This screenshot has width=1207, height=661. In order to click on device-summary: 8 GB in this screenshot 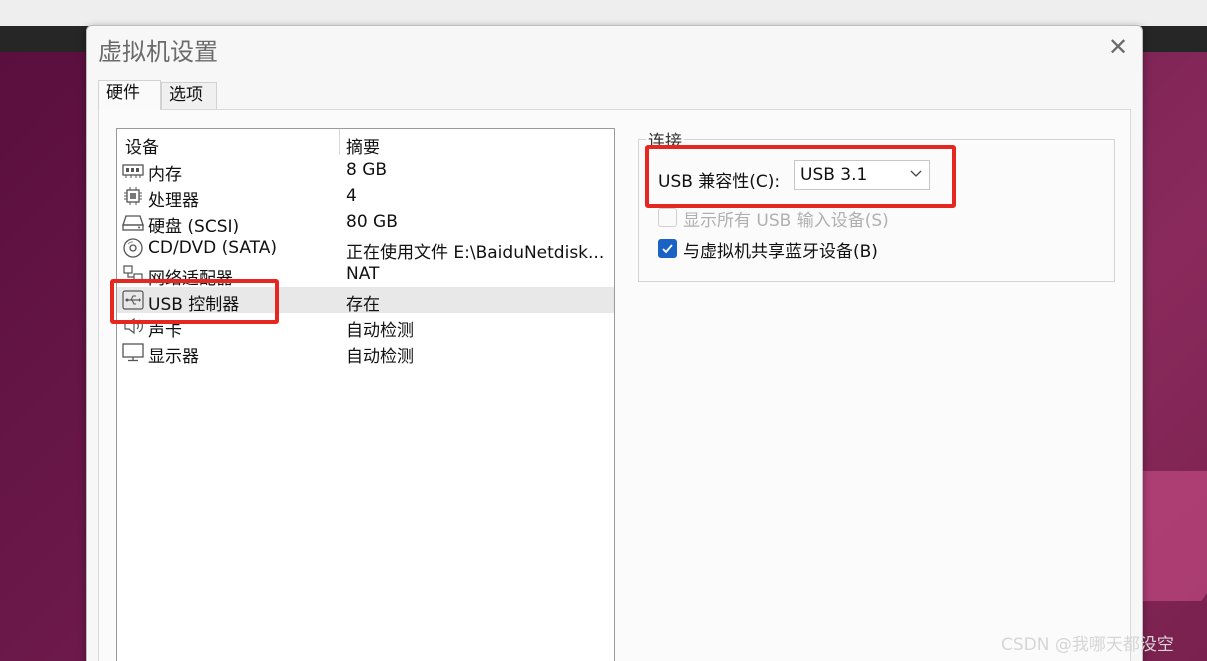, I will do `click(367, 170)`.